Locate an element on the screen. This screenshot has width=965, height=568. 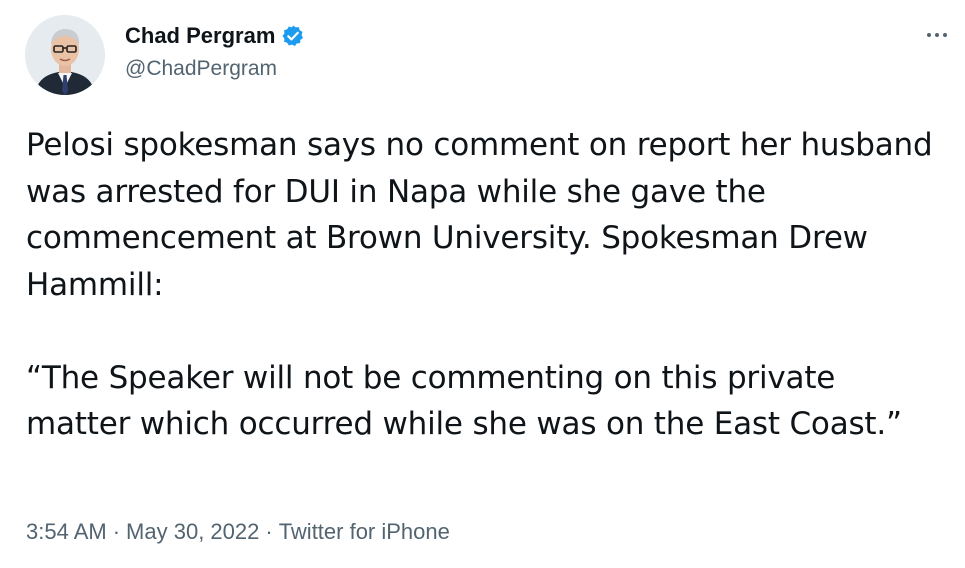
tweet-metadata: 3:54 AM · May 30, 2022 · Twitter for iPhone is located at coordinates (238, 532).